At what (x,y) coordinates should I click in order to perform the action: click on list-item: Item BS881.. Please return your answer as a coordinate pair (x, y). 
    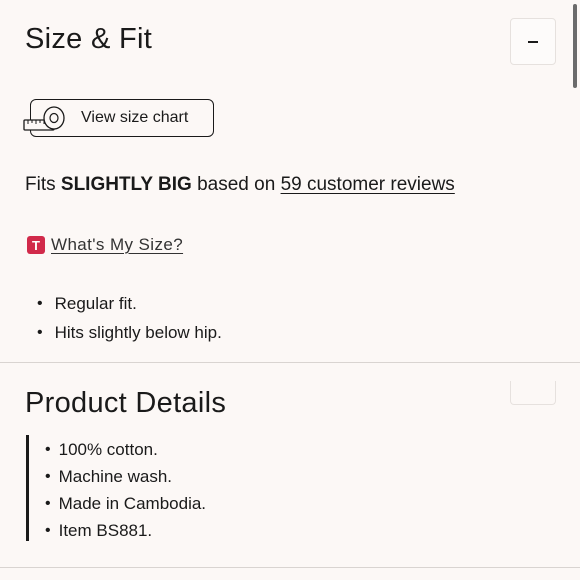
    Looking at the image, I should click on (125, 530).